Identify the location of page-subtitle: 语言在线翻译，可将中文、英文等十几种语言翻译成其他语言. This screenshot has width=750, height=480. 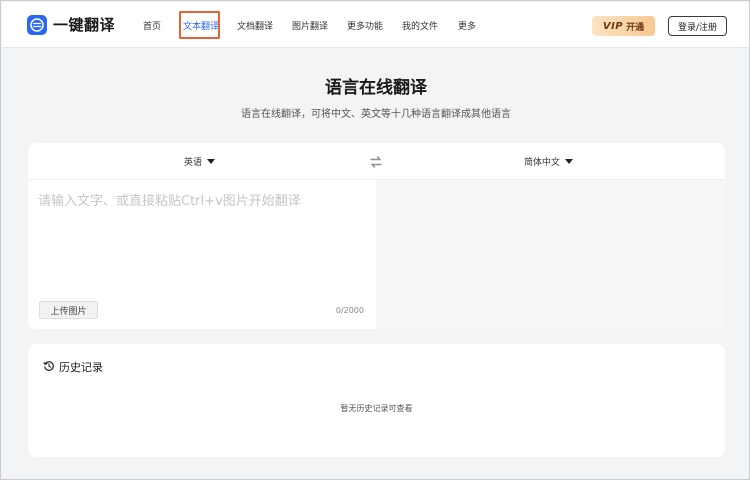
(376, 114).